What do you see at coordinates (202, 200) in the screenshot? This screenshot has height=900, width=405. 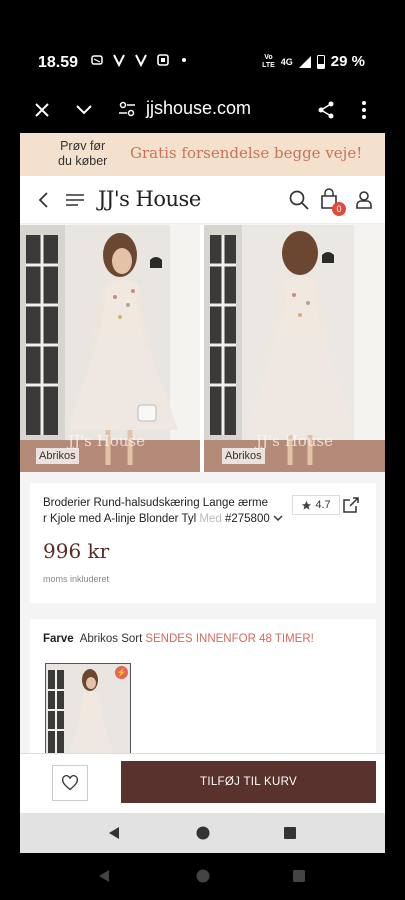 I see `site-header: JJ's House` at bounding box center [202, 200].